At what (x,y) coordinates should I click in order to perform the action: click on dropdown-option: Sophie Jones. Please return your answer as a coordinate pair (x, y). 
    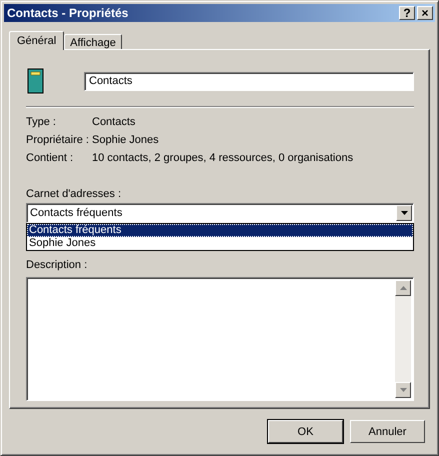
    Looking at the image, I should click on (220, 243).